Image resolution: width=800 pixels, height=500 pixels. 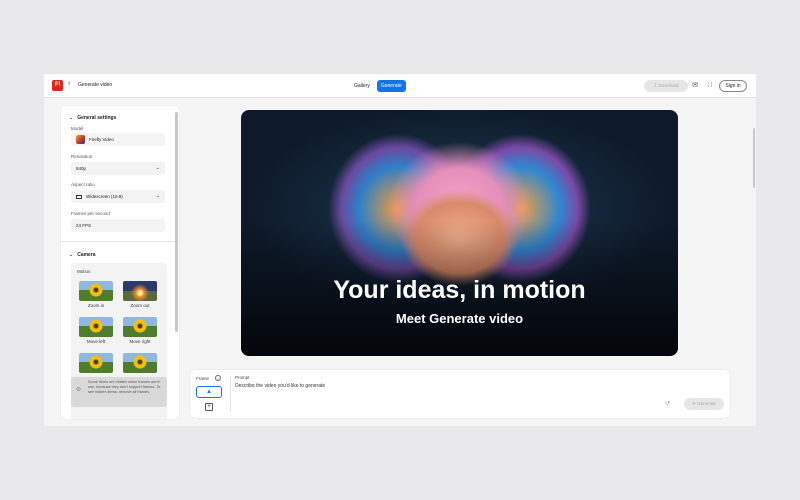 I want to click on info-icon: i, so click(x=218, y=378).